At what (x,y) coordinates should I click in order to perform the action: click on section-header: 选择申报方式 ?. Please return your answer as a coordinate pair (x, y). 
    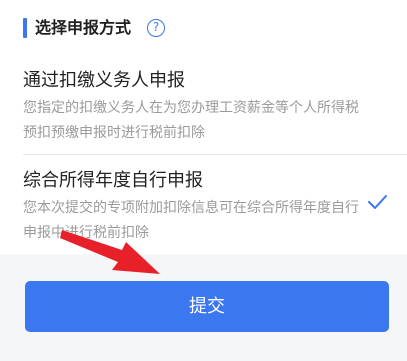
    Looking at the image, I should click on (203, 28).